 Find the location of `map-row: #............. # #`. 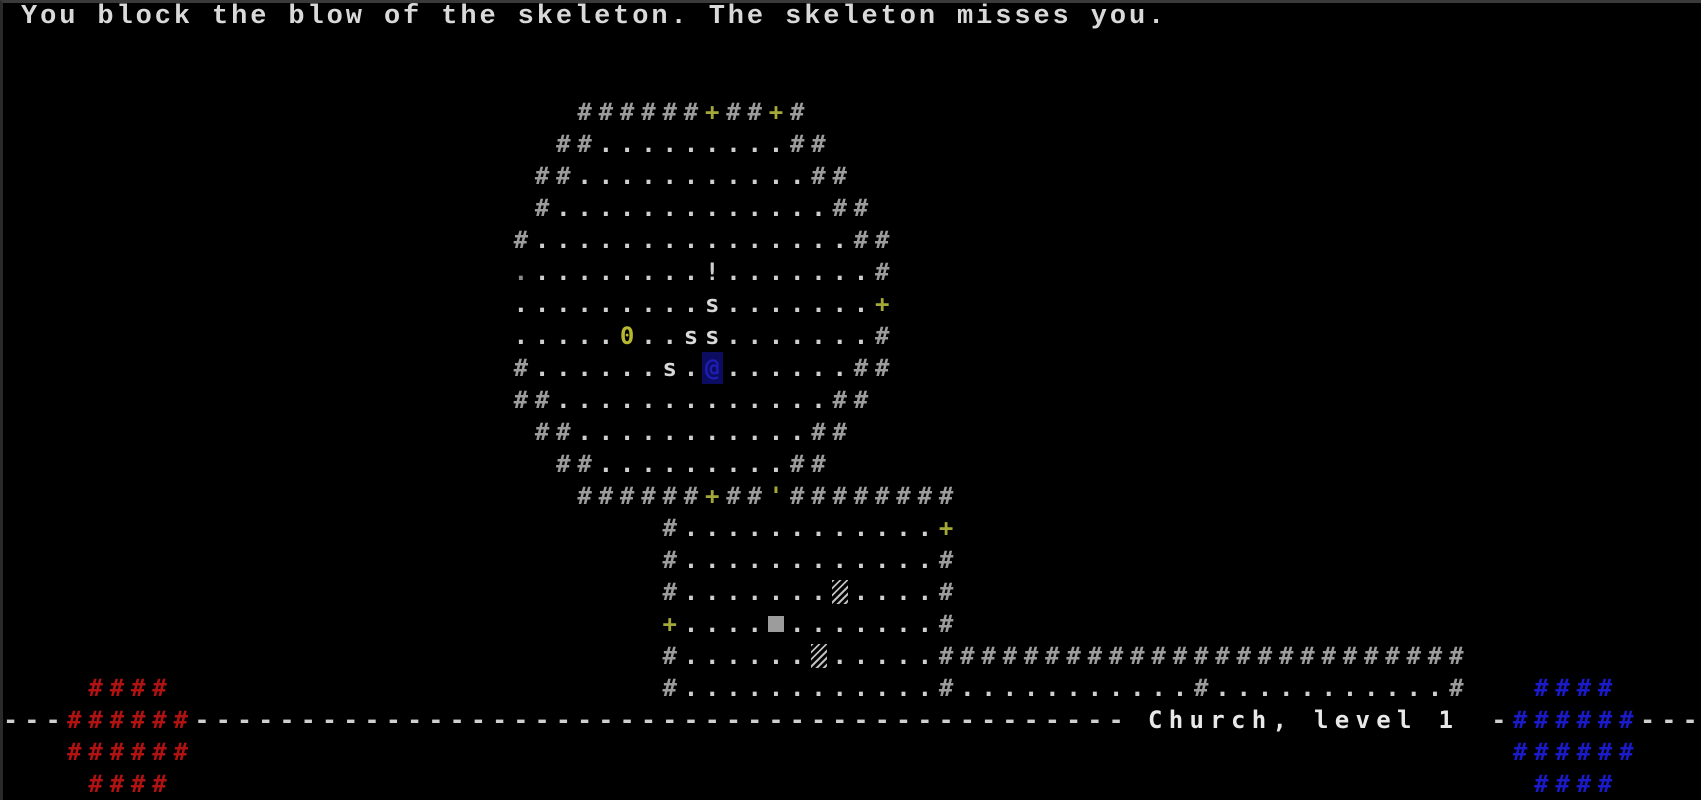

map-row: #............. # # is located at coordinates (850, 208).